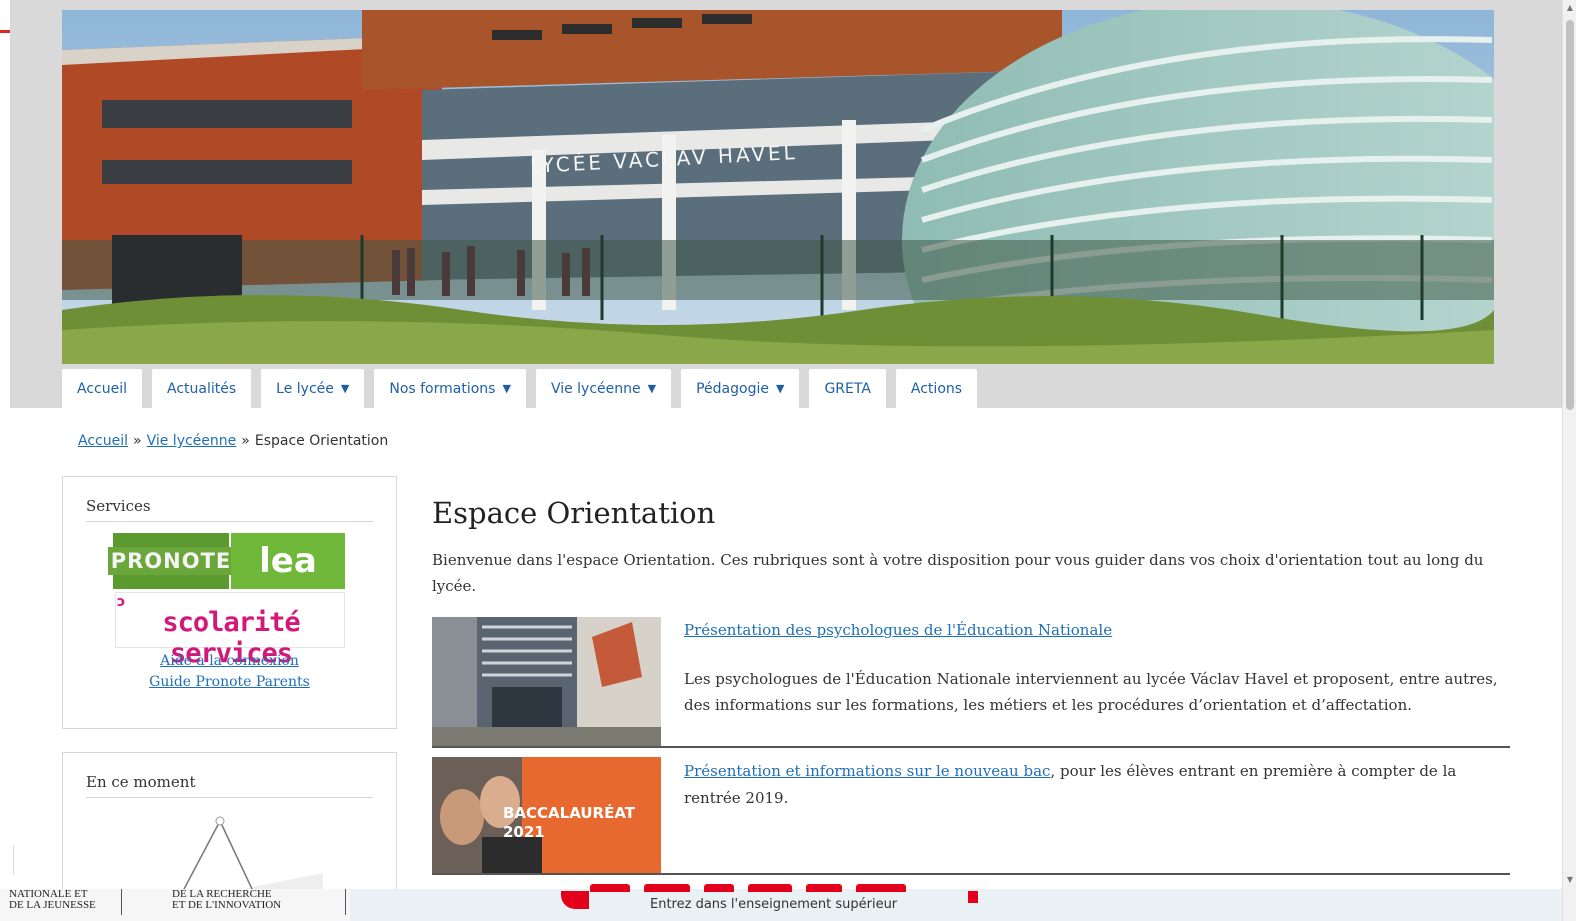  I want to click on nav-tab-label: Le lycée, so click(305, 388).